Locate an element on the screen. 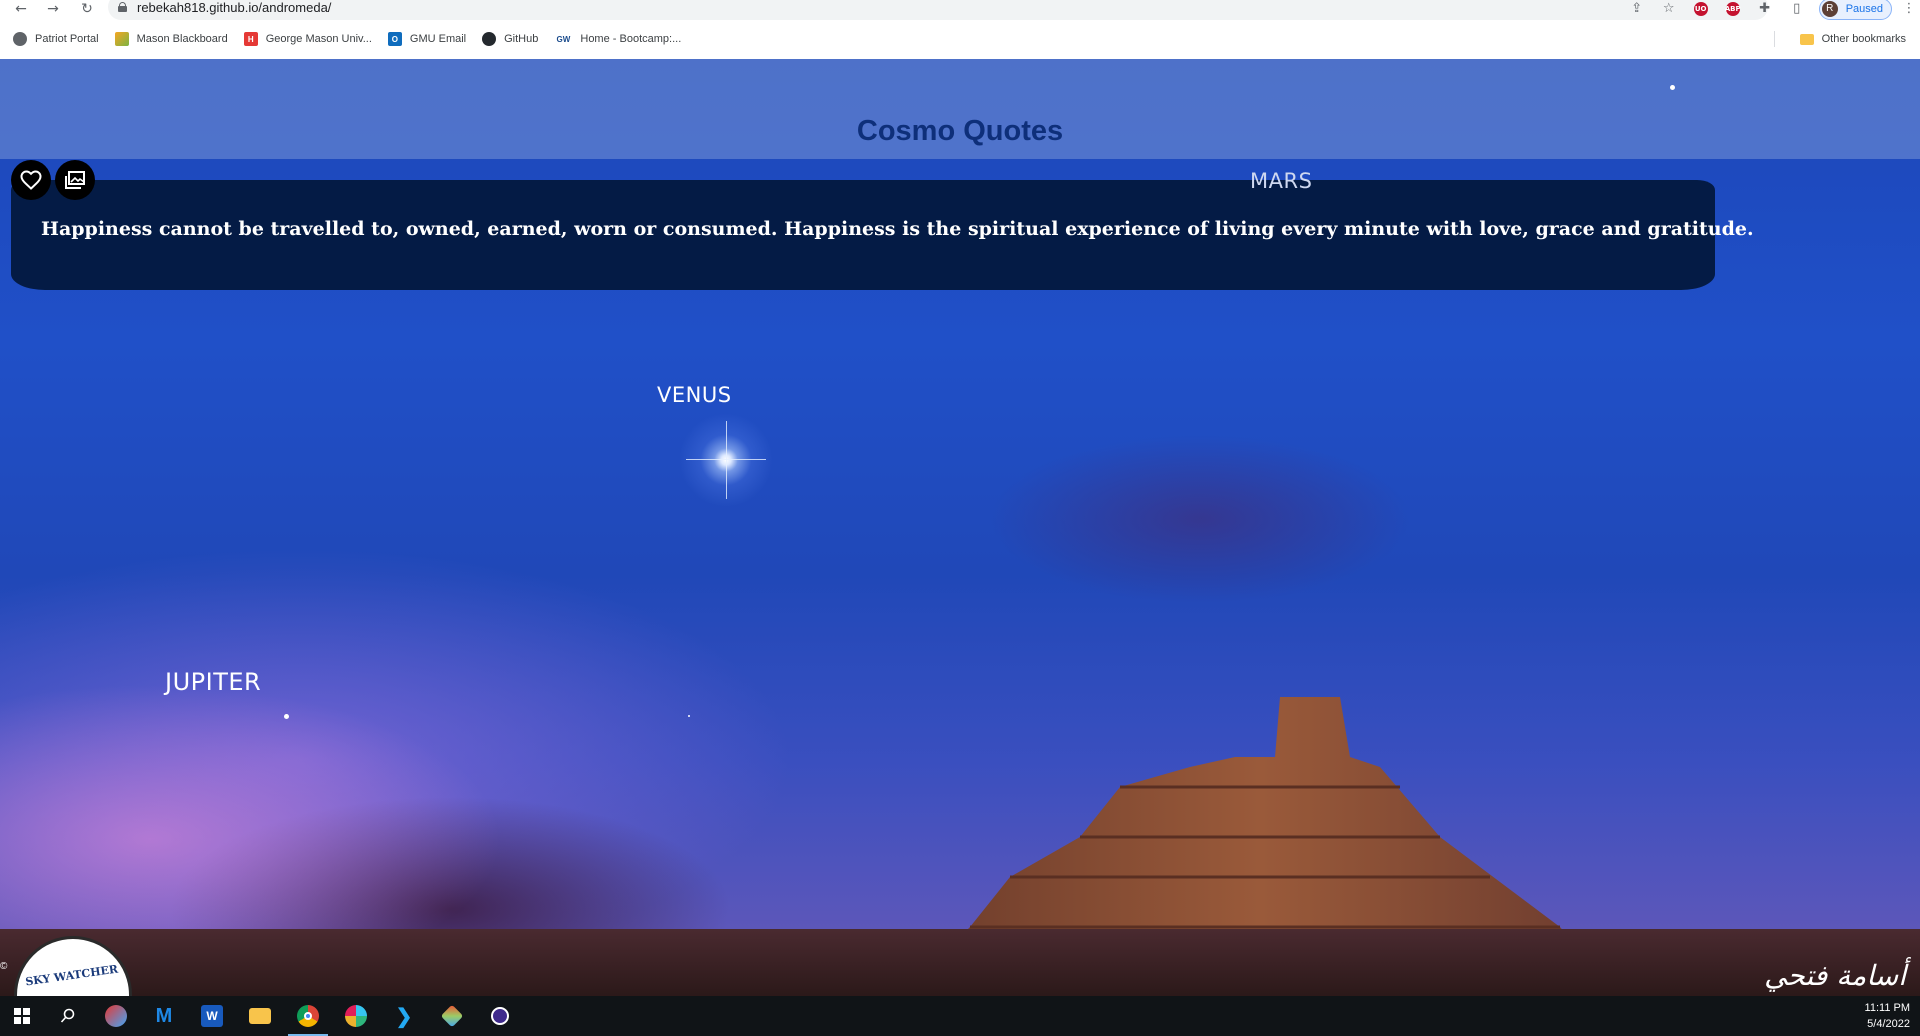 Image resolution: width=1920 pixels, height=1036 pixels. taskbar-app-eclipse is located at coordinates (500, 1016).